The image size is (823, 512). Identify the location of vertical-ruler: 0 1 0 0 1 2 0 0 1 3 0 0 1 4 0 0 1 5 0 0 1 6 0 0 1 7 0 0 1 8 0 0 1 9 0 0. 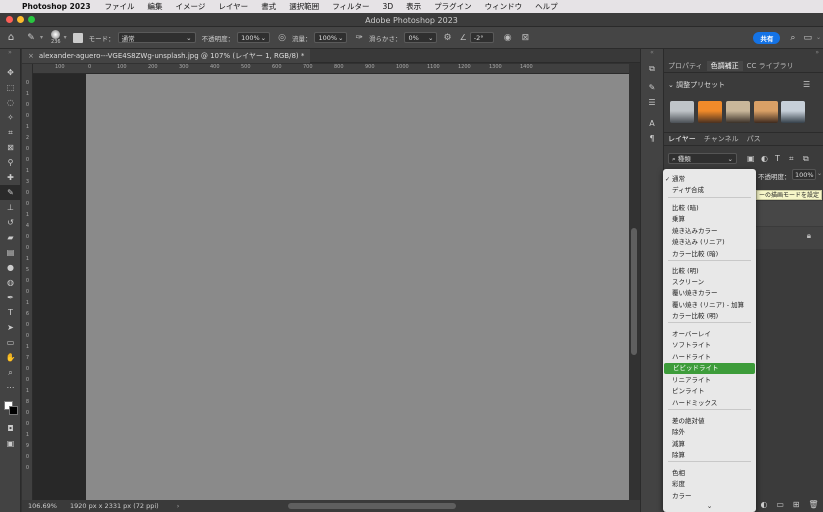
(27, 282).